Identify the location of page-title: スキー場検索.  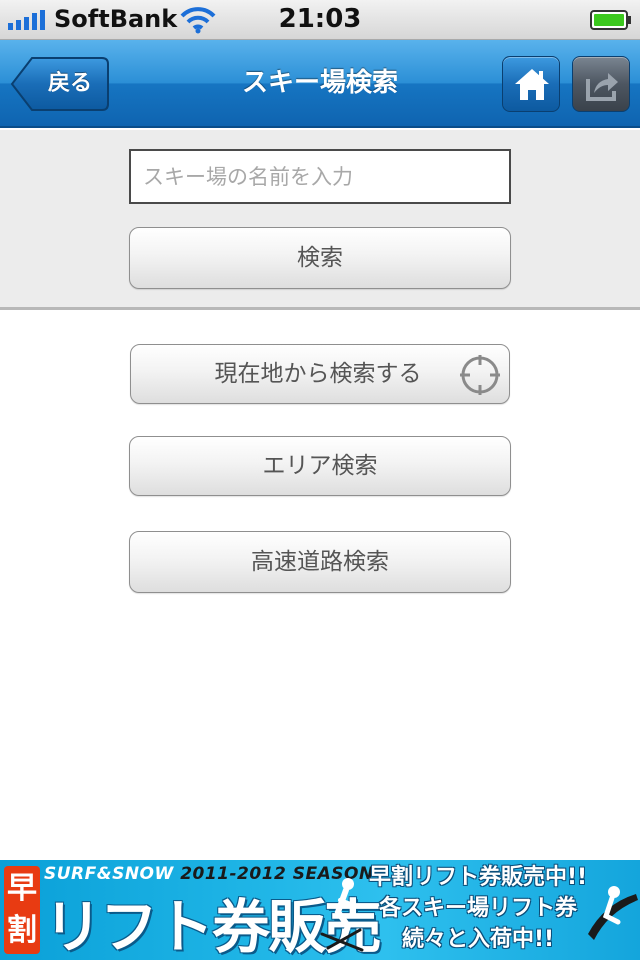
(319, 83).